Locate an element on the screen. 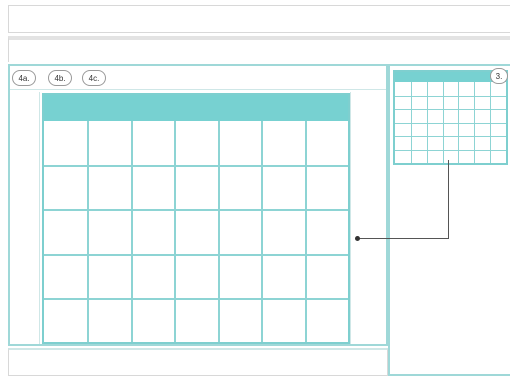 This screenshot has height=376, width=510. tab-4b: 4b. is located at coordinates (60, 78).